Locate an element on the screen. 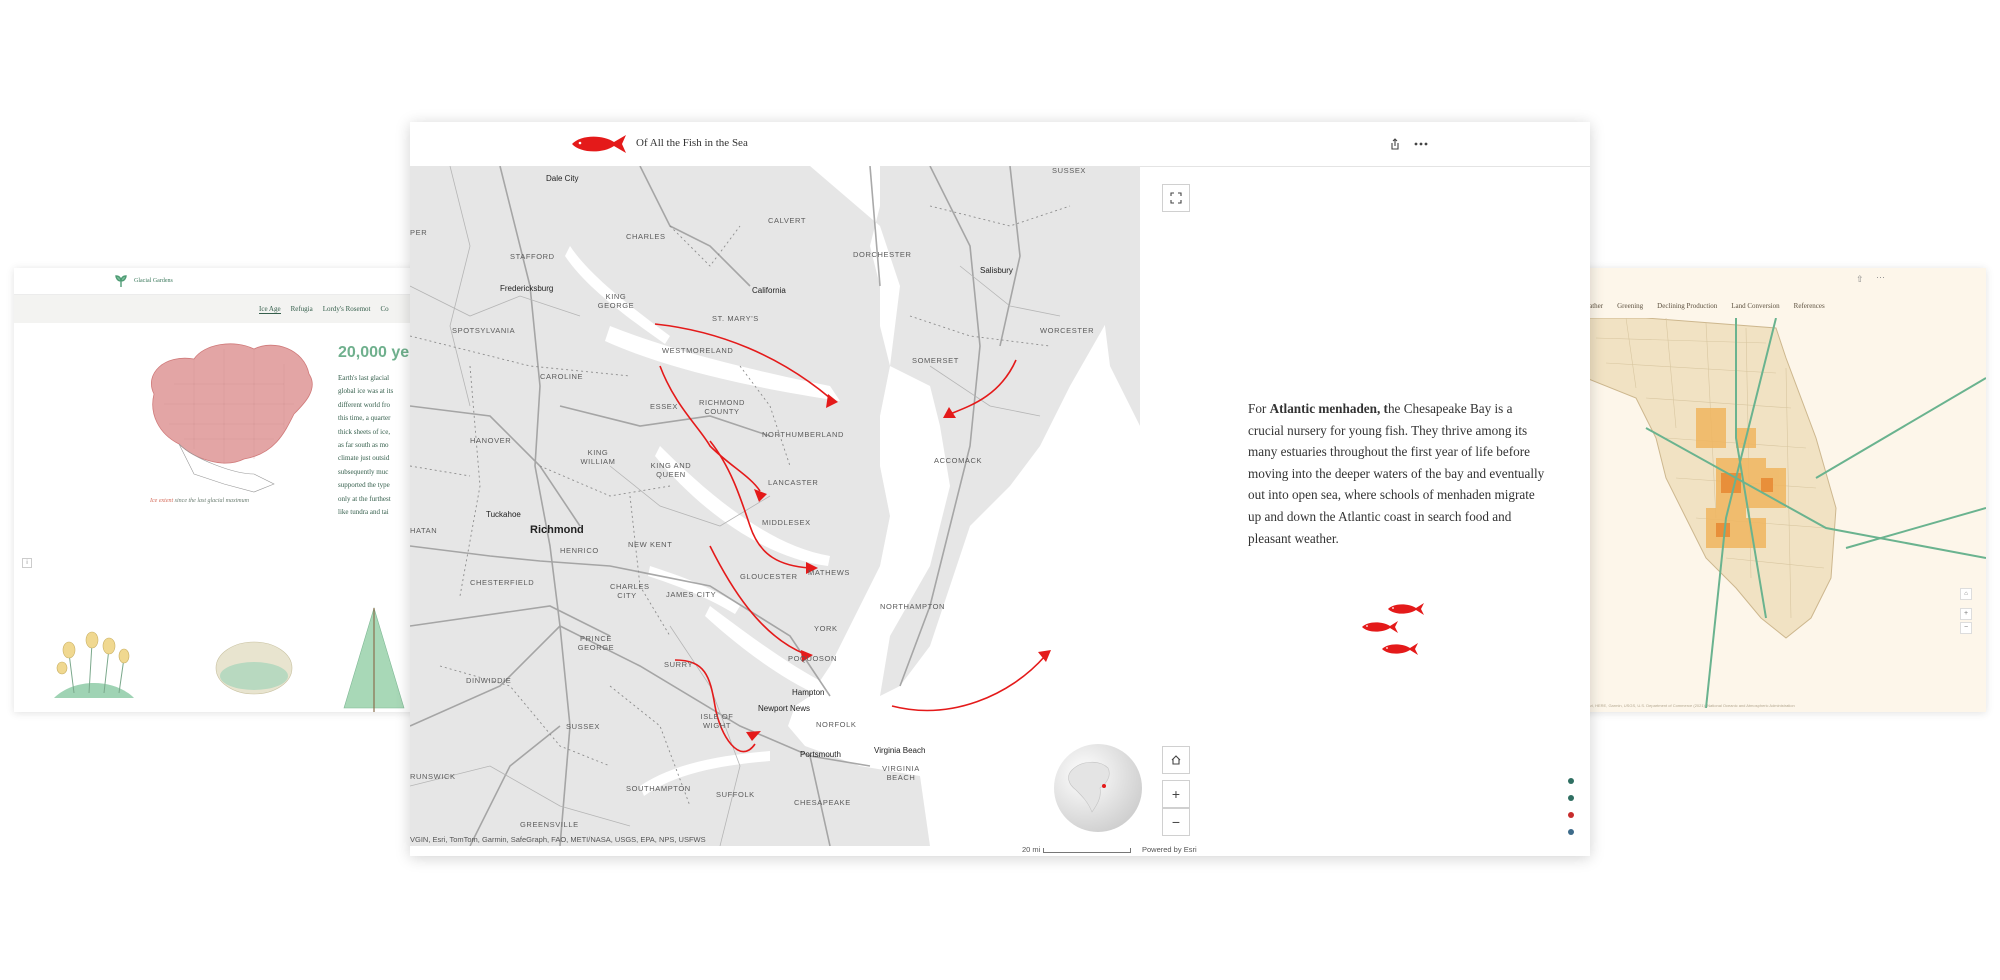  right-nav-item: References is located at coordinates (1809, 306).